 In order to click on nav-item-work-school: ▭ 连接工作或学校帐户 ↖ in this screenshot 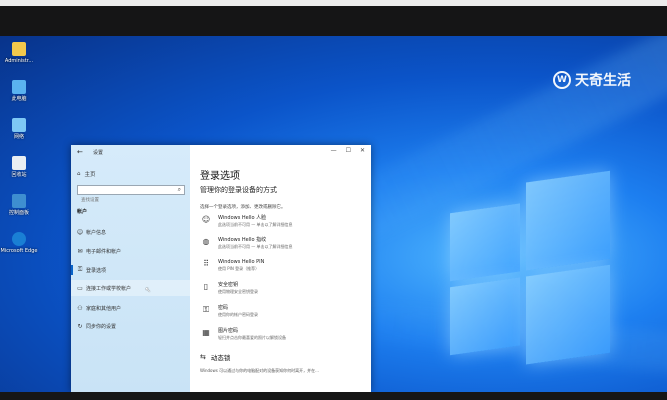, I will do `click(130, 288)`.